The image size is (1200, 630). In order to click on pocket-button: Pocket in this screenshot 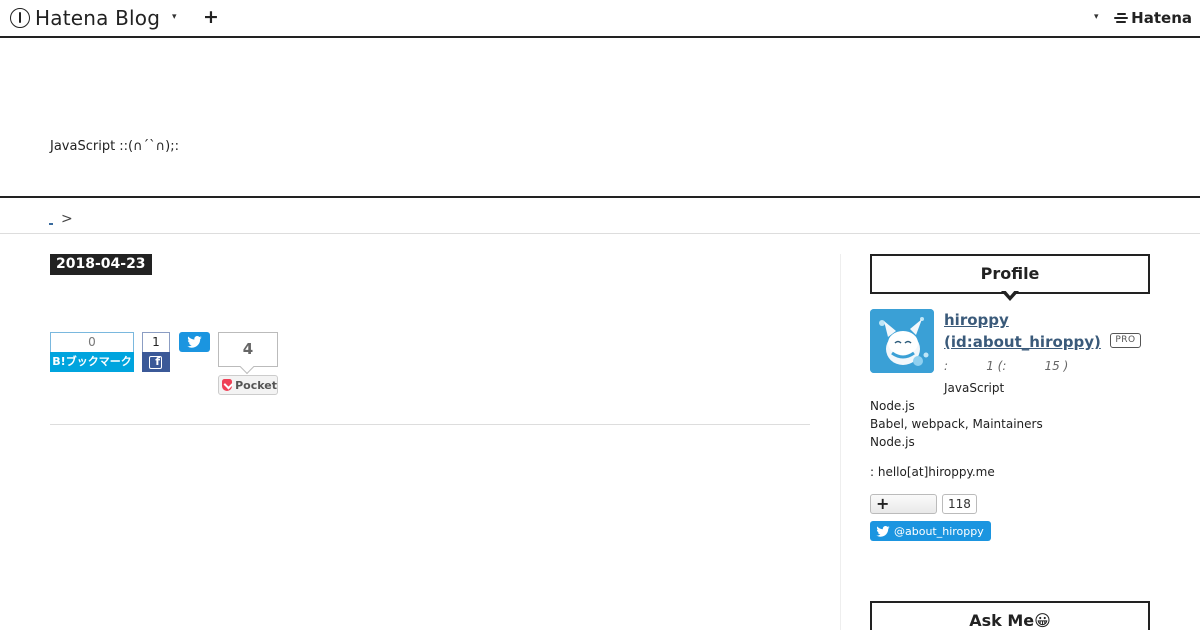, I will do `click(248, 385)`.